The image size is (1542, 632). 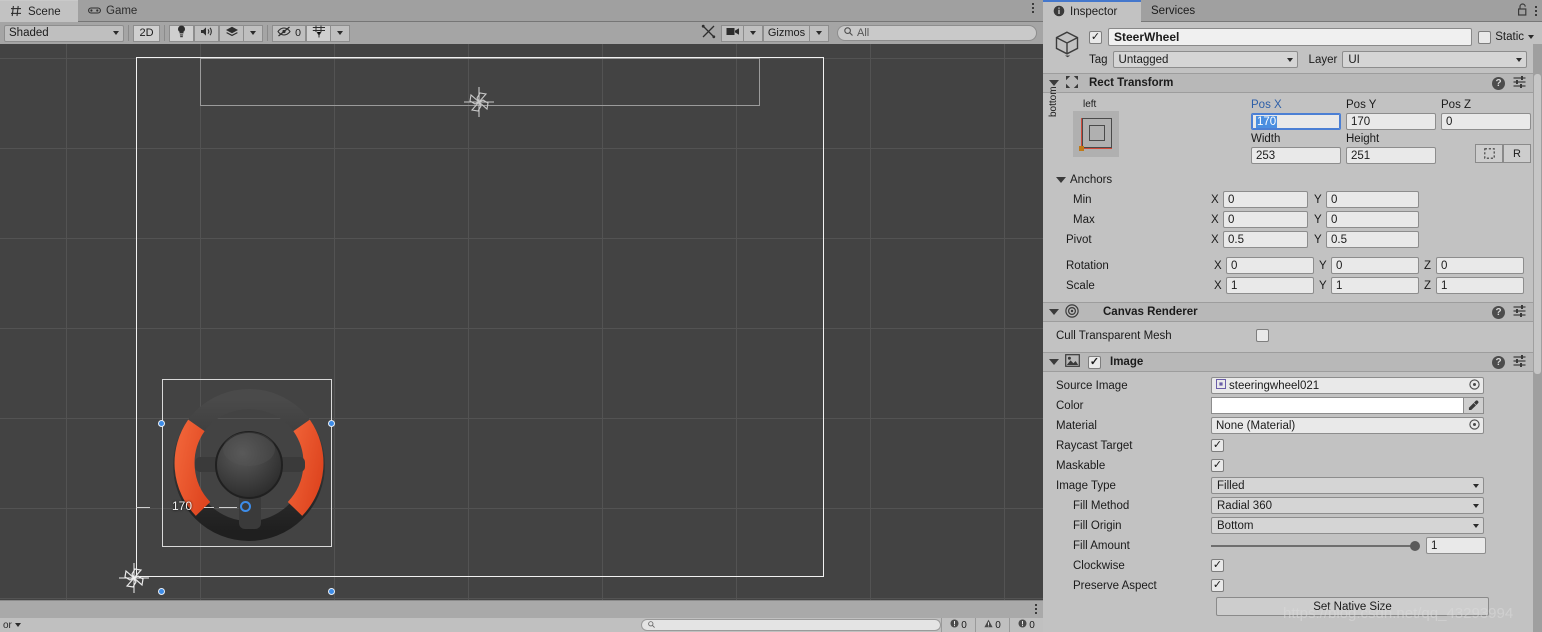 I want to click on component-header-image: Image ?, so click(x=1292, y=362).